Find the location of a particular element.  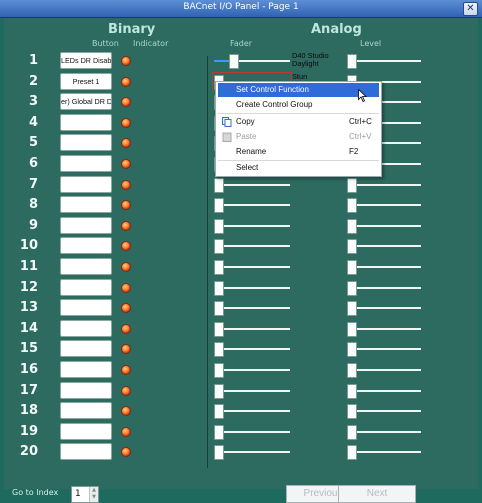

copy-icon is located at coordinates (227, 122).